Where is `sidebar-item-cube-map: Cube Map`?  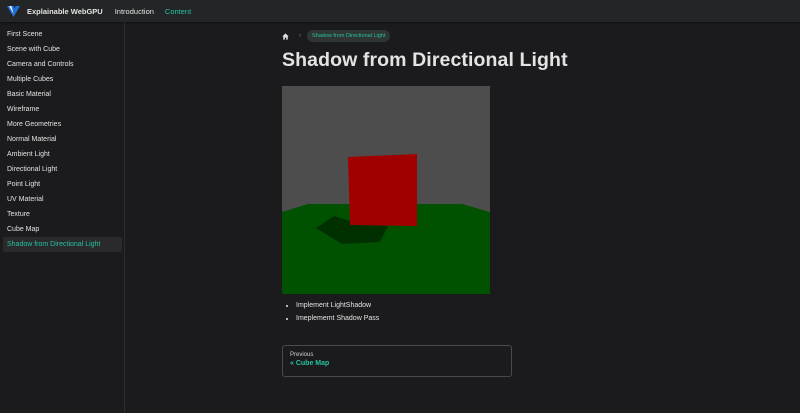
sidebar-item-cube-map: Cube Map is located at coordinates (62, 229).